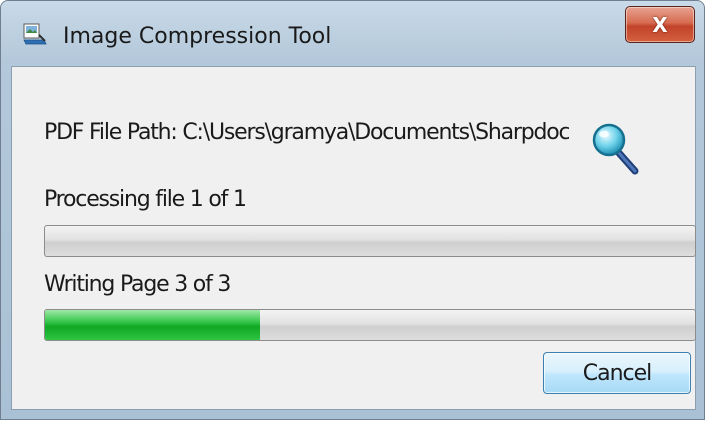 The image size is (705, 429). I want to click on close-button: X, so click(660, 24).